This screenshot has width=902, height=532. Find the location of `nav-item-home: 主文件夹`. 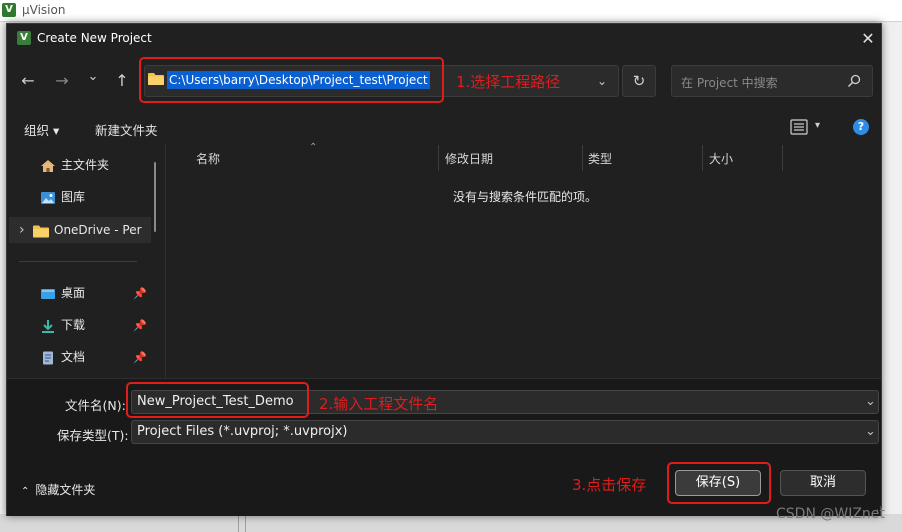

nav-item-home: 主文件夹 is located at coordinates (95, 165).